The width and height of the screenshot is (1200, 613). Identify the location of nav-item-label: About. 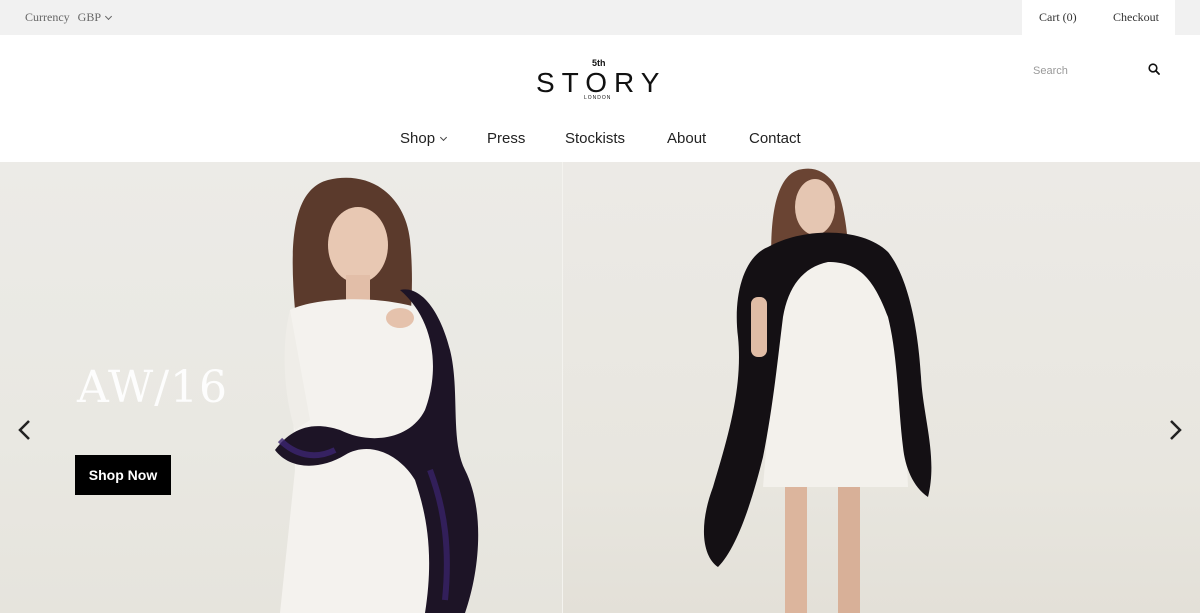
(687, 138).